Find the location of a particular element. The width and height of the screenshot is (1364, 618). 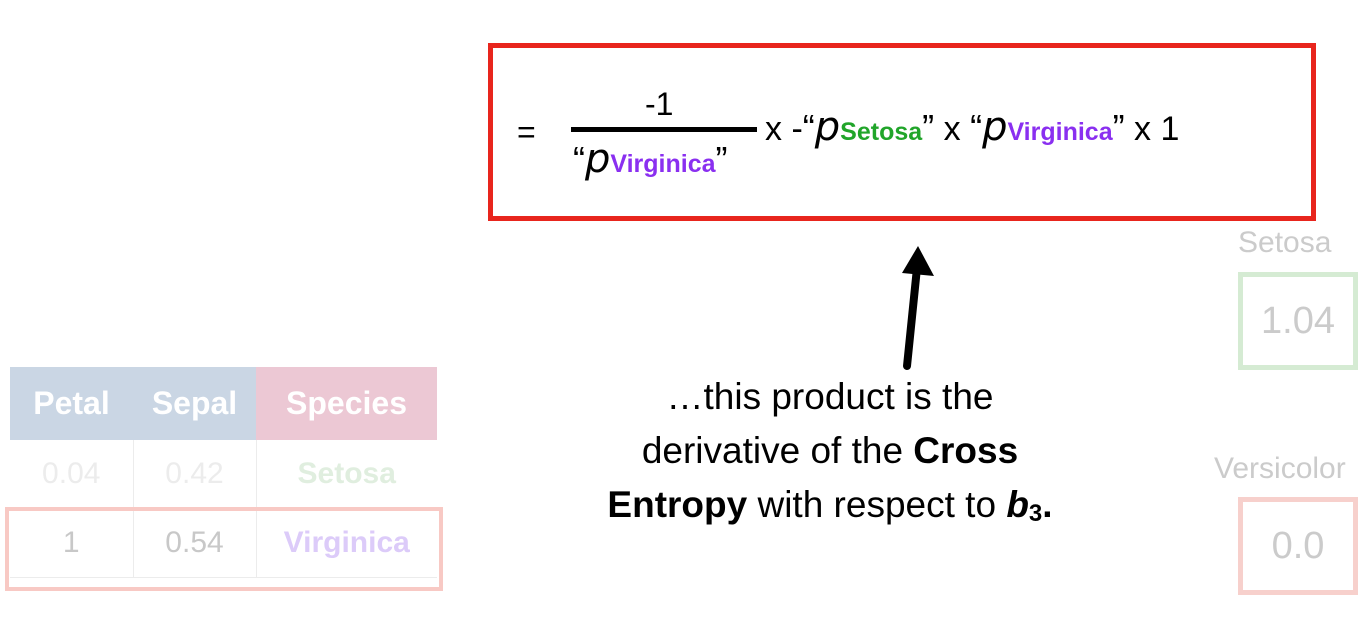

header-sepal: Sepal is located at coordinates (194, 403).